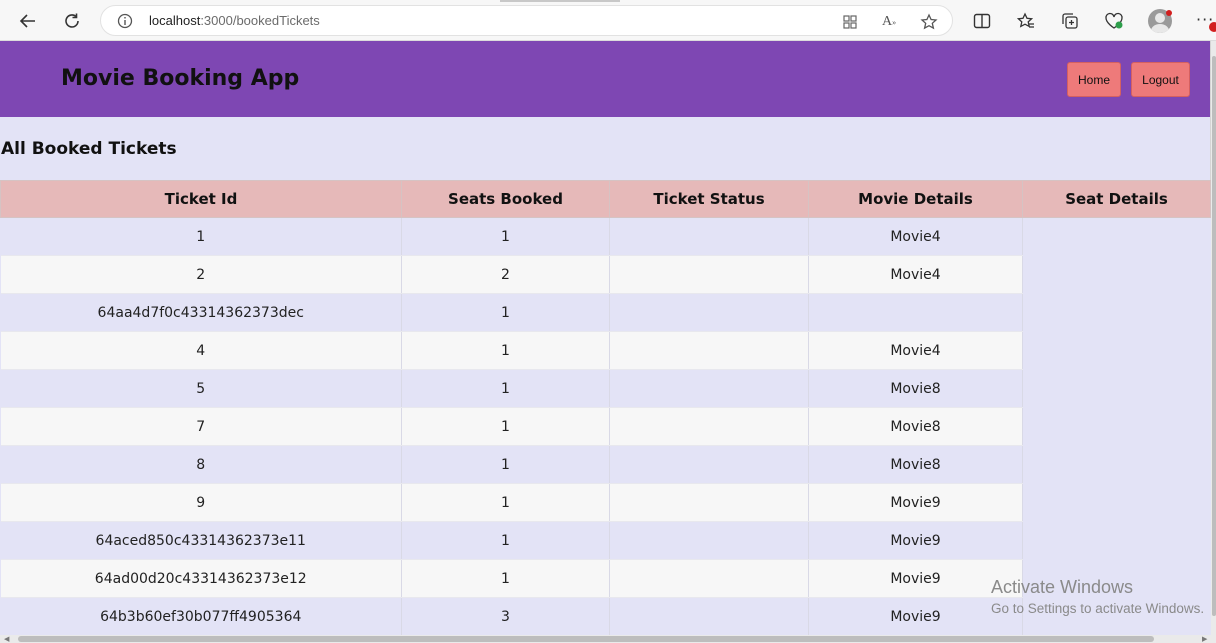 Image resolution: width=1216 pixels, height=643 pixels. Describe the element at coordinates (586, 639) in the screenshot. I see `horizontal-scrollbar-thumb` at that location.